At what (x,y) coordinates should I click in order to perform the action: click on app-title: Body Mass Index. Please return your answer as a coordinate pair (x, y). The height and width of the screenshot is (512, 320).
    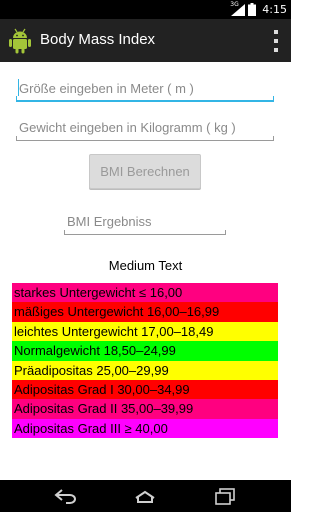
    Looking at the image, I should click on (98, 39).